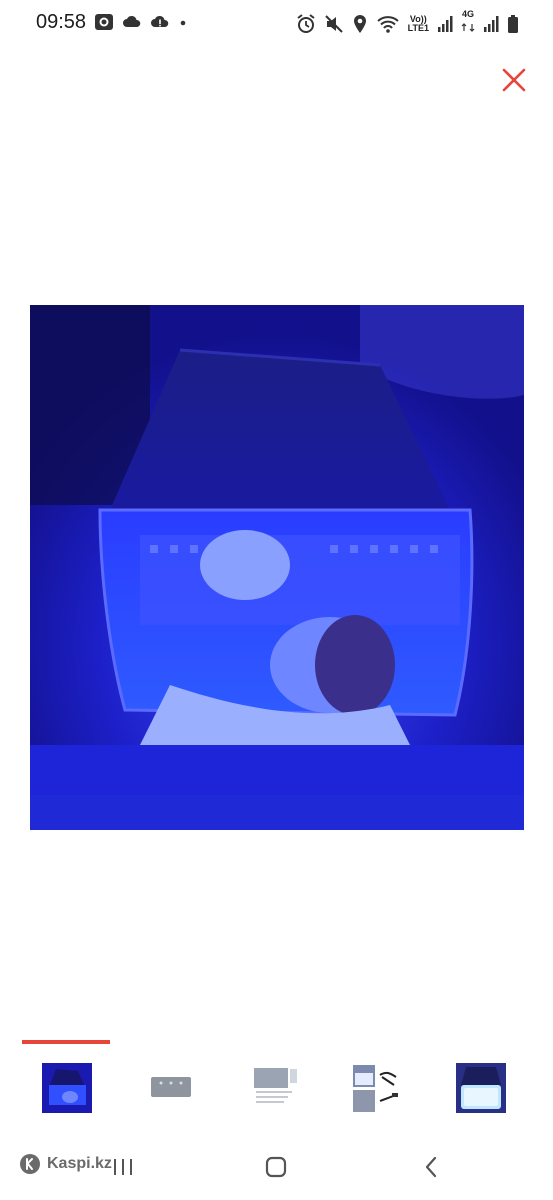  I want to click on thumbnail-1-image, so click(67, 1088).